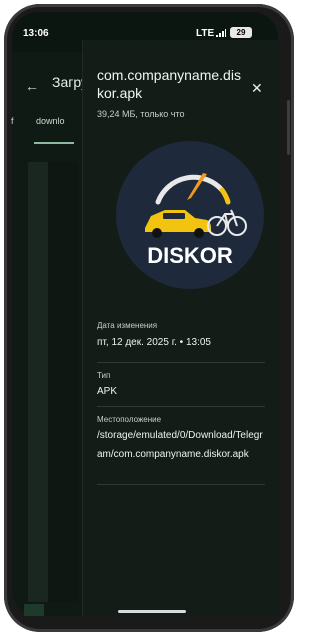 This screenshot has height=637, width=320. What do you see at coordinates (54, 143) in the screenshot?
I see `tab-indicator` at bounding box center [54, 143].